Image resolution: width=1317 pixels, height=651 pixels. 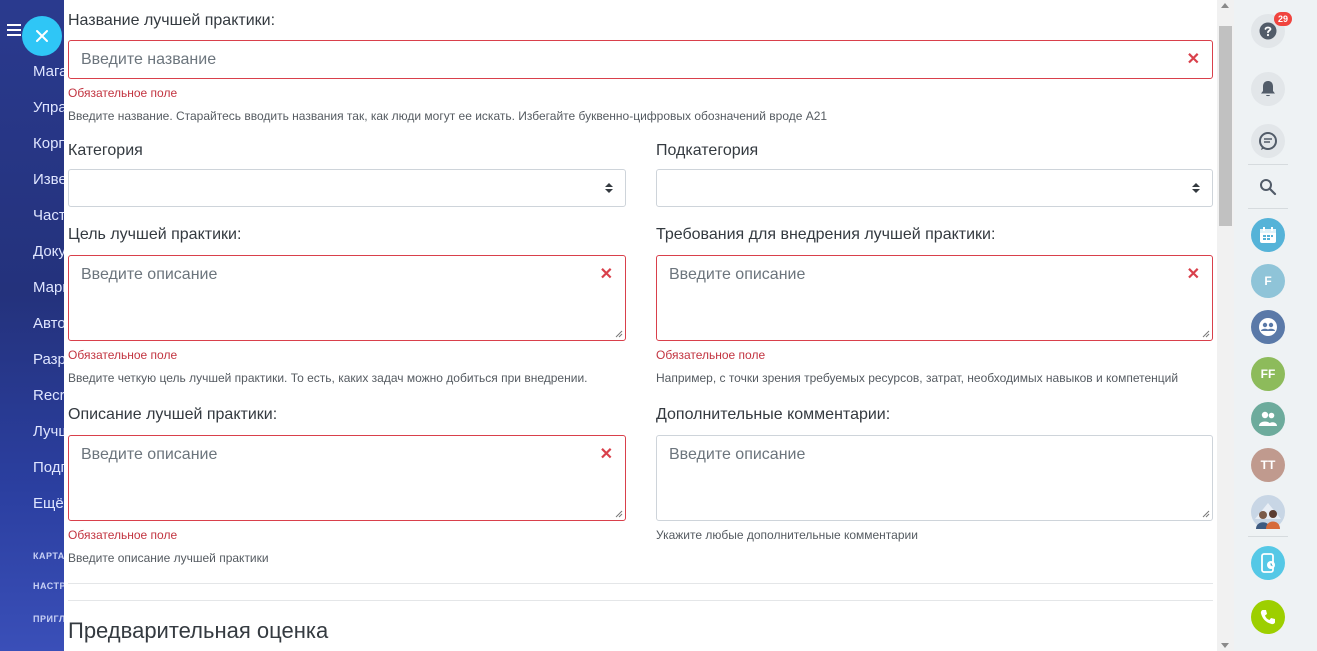 I want to click on avatar-initials: FF, so click(x=1268, y=374).